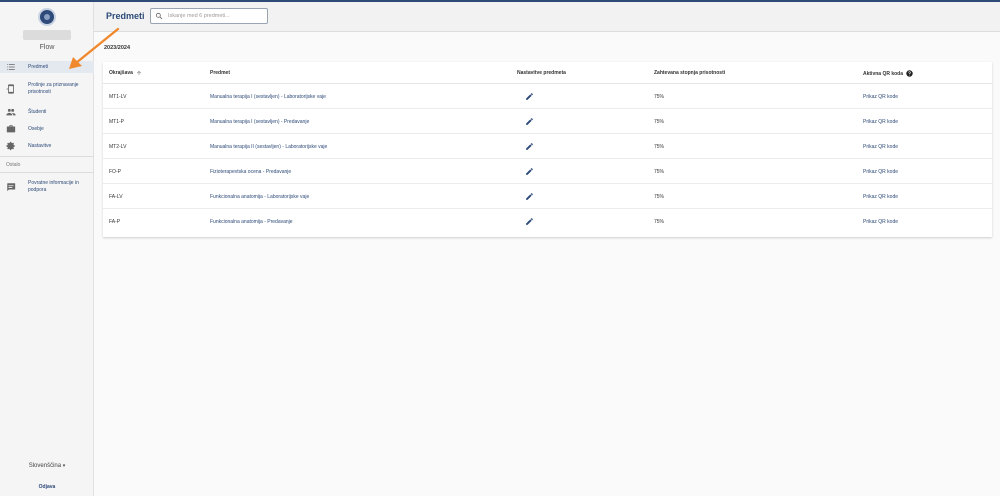 This screenshot has width=1000, height=496. What do you see at coordinates (64, 466) in the screenshot?
I see `caret-down-icon: ▾` at bounding box center [64, 466].